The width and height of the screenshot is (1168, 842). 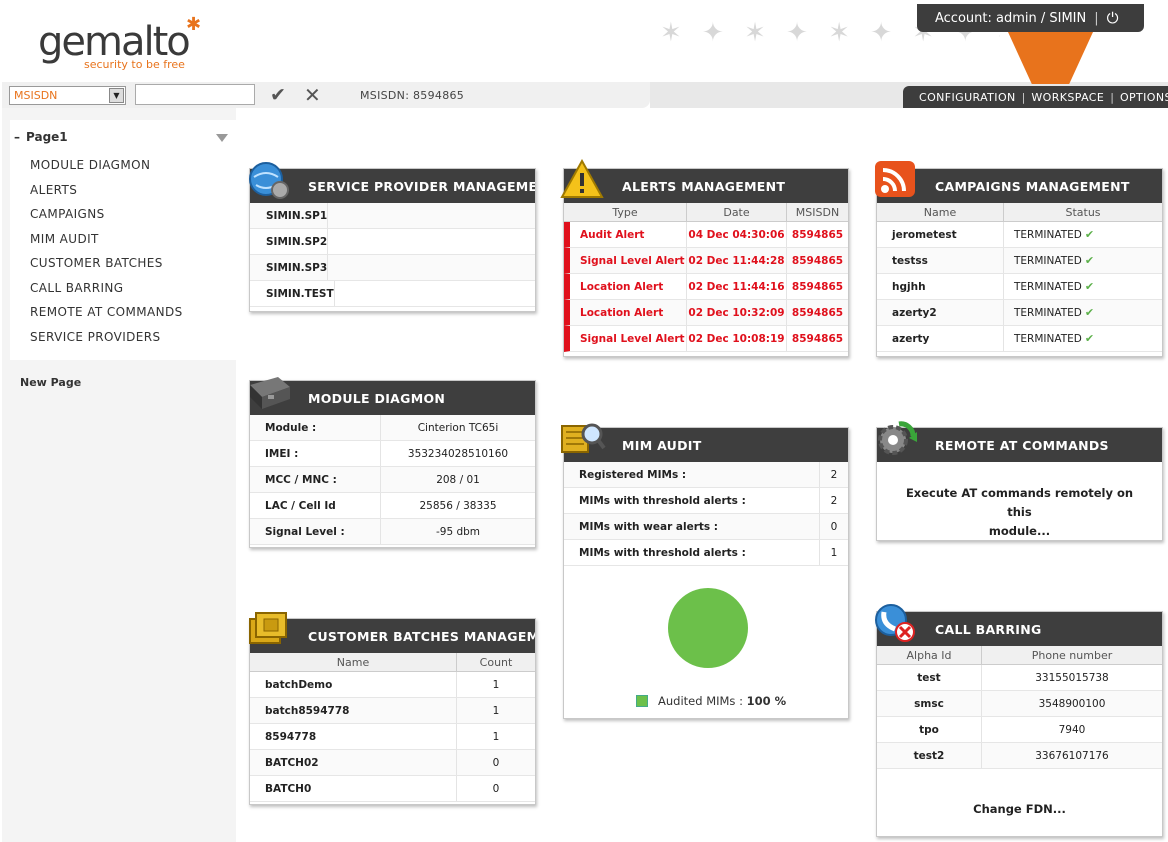 What do you see at coordinates (278, 95) in the screenshot?
I see `confirm-check-icon: ✔` at bounding box center [278, 95].